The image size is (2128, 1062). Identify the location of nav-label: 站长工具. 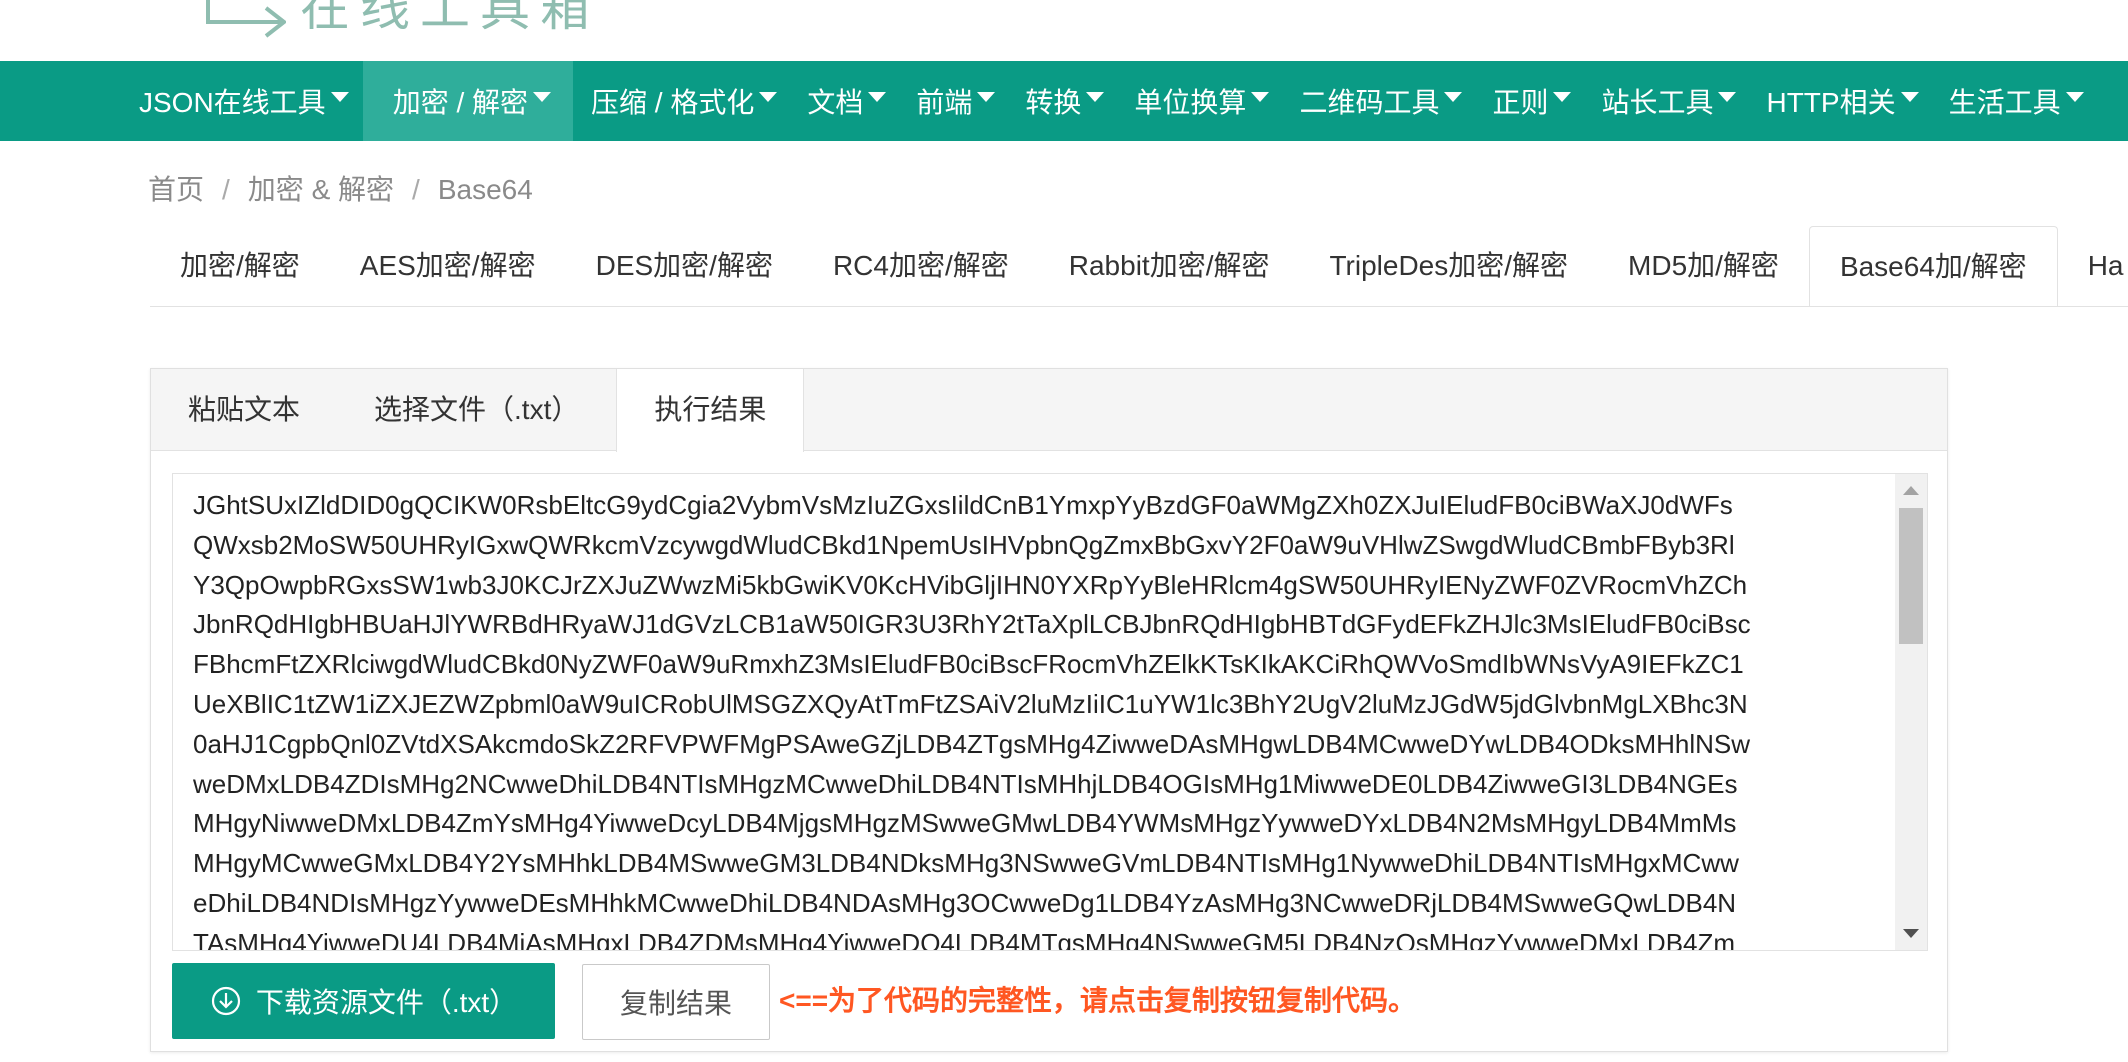
(1657, 102).